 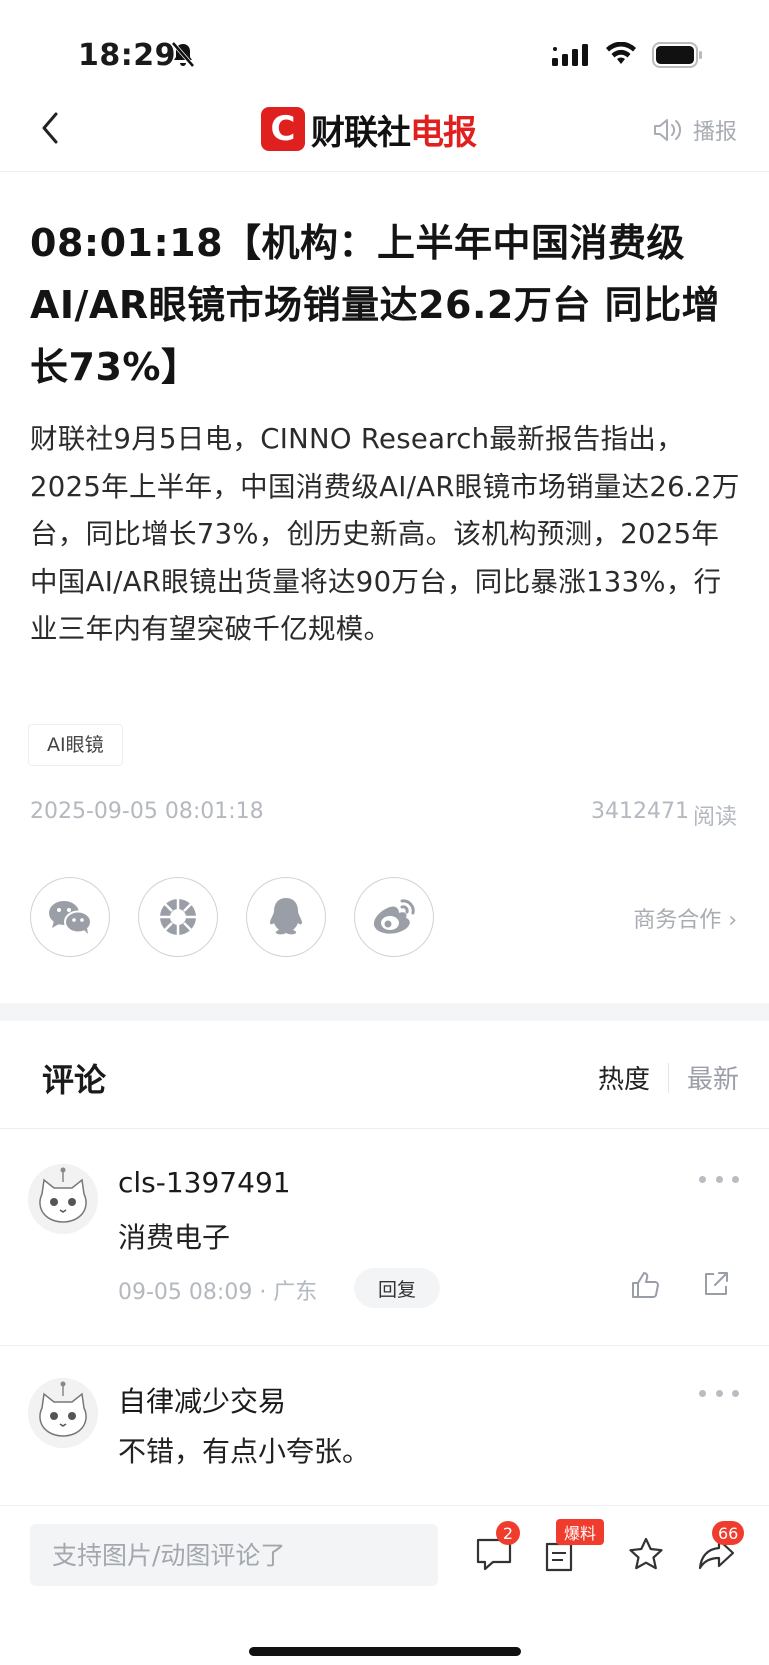 I want to click on wechat-icon, so click(x=70, y=917).